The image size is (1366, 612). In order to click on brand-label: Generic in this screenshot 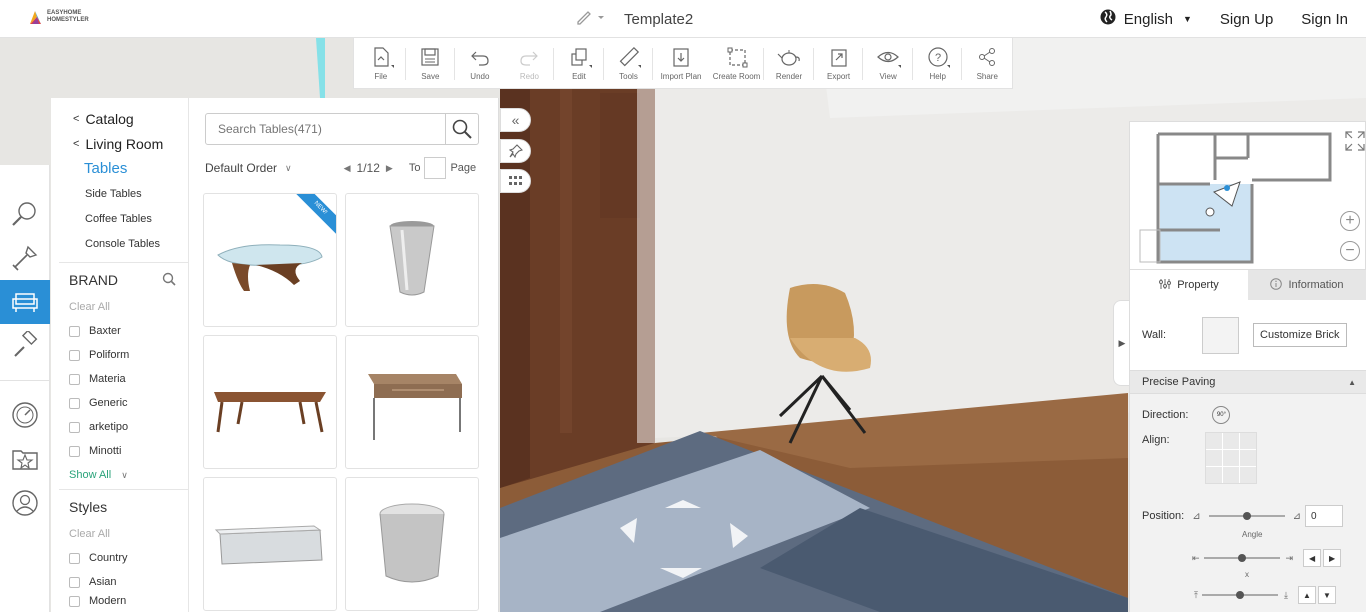, I will do `click(108, 403)`.